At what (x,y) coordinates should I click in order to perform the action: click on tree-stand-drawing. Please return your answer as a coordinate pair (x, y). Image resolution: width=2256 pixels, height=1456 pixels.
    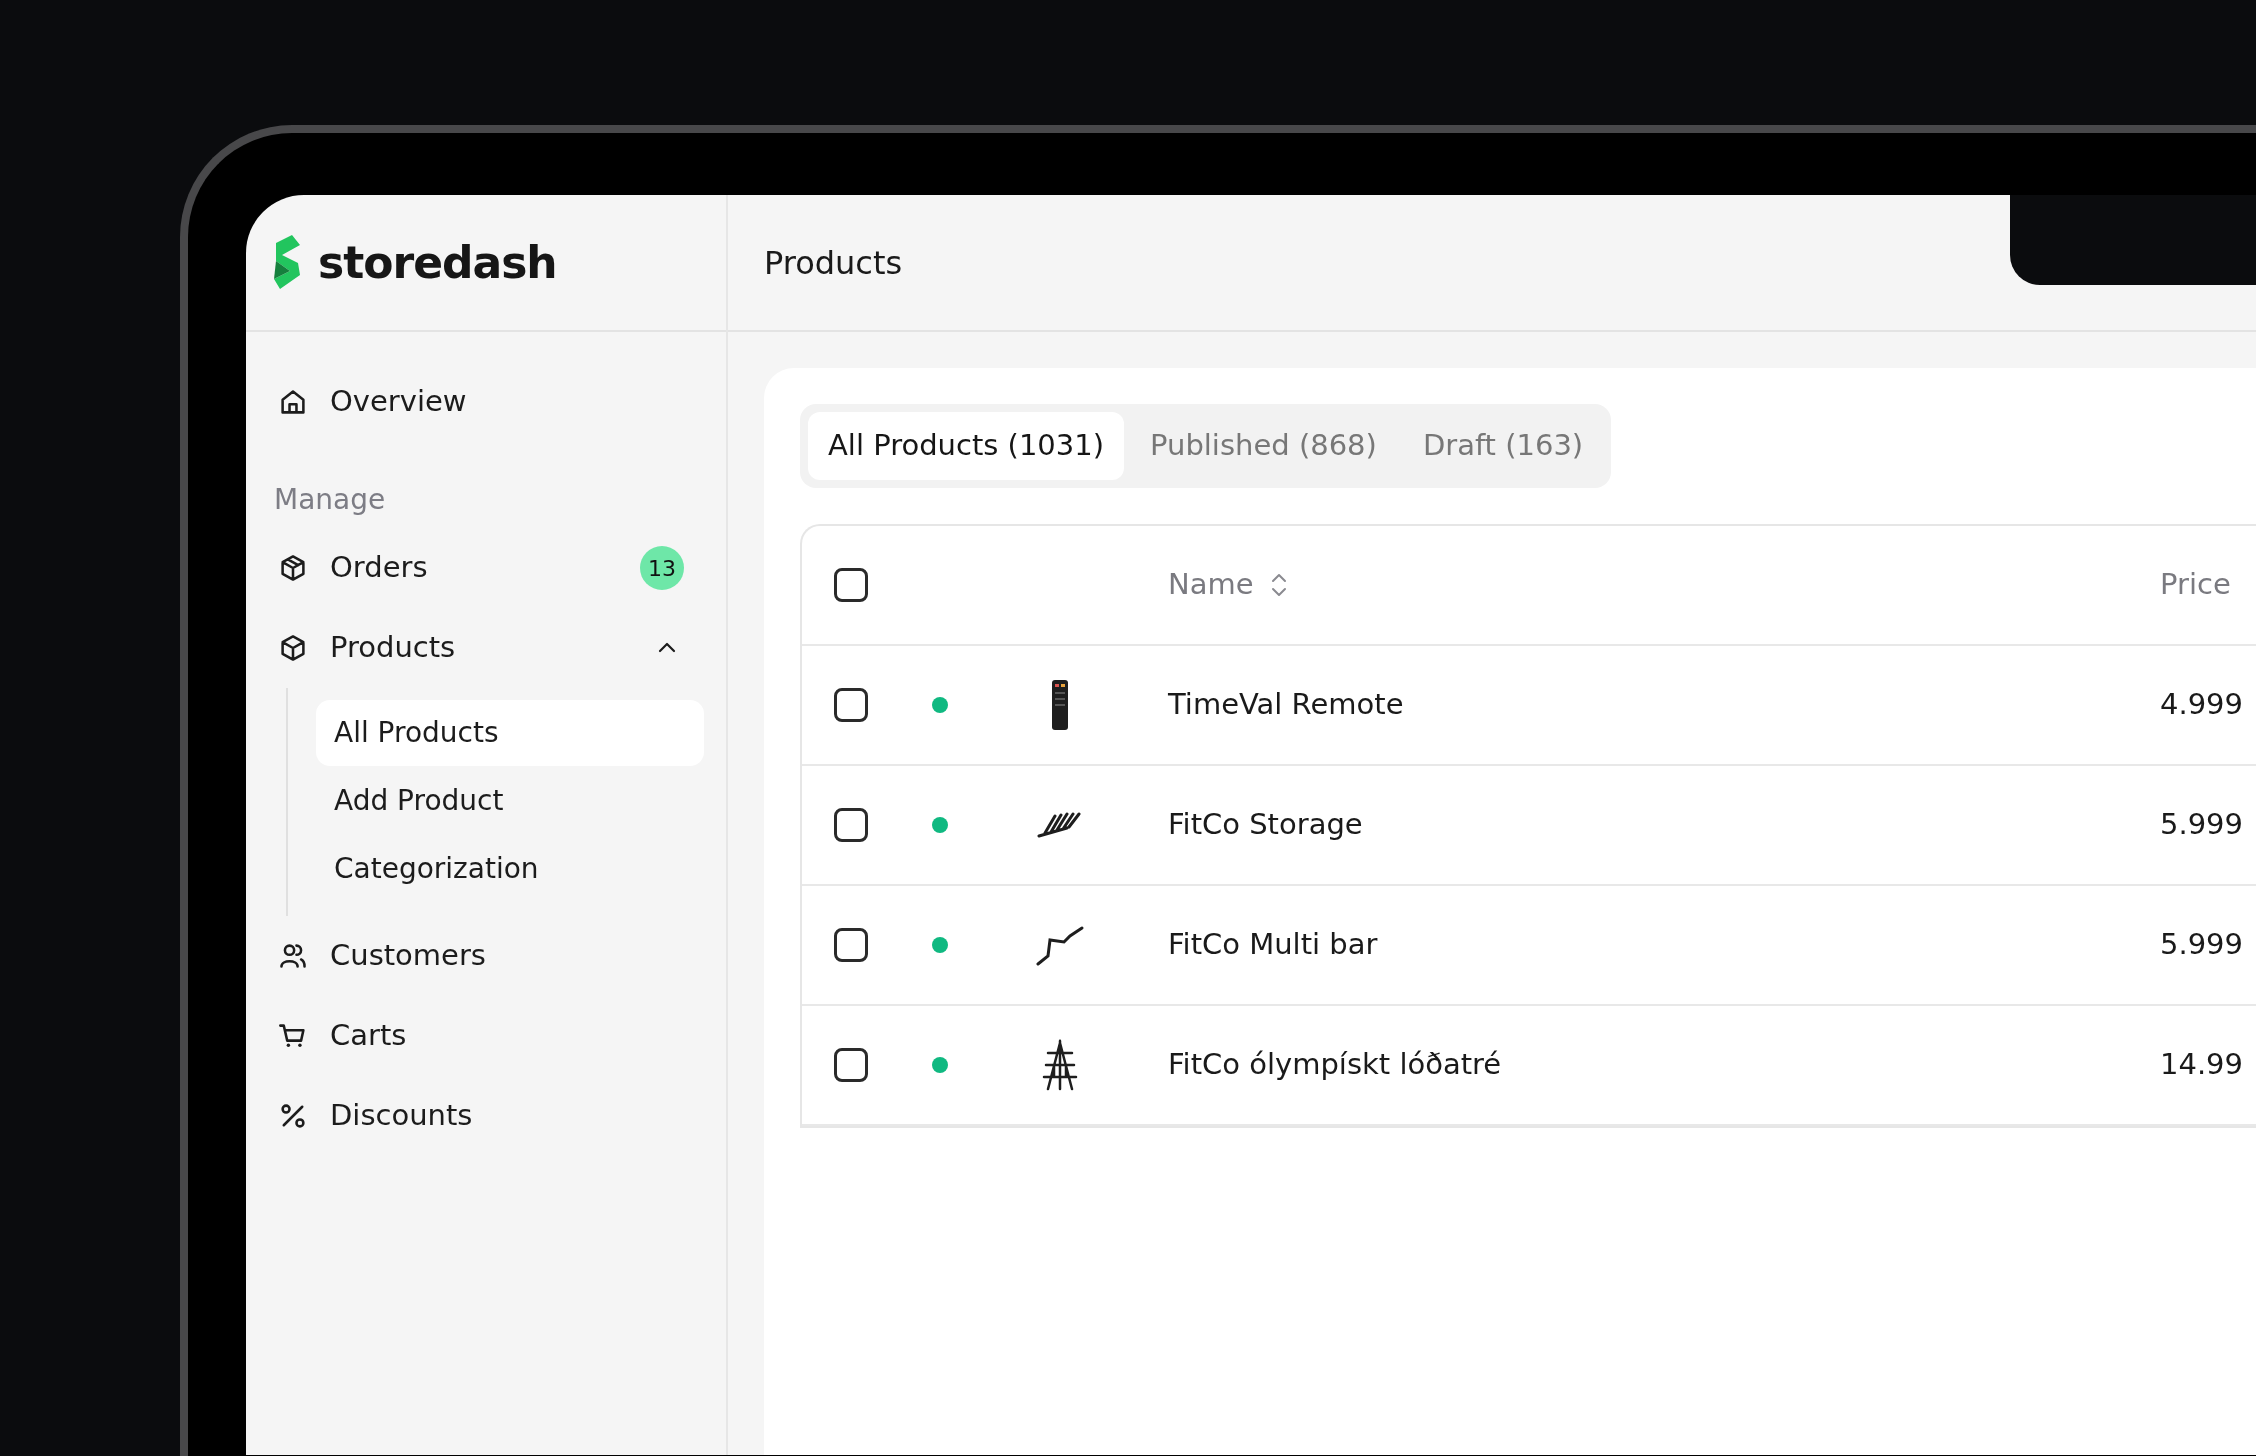
    Looking at the image, I should click on (1060, 1064).